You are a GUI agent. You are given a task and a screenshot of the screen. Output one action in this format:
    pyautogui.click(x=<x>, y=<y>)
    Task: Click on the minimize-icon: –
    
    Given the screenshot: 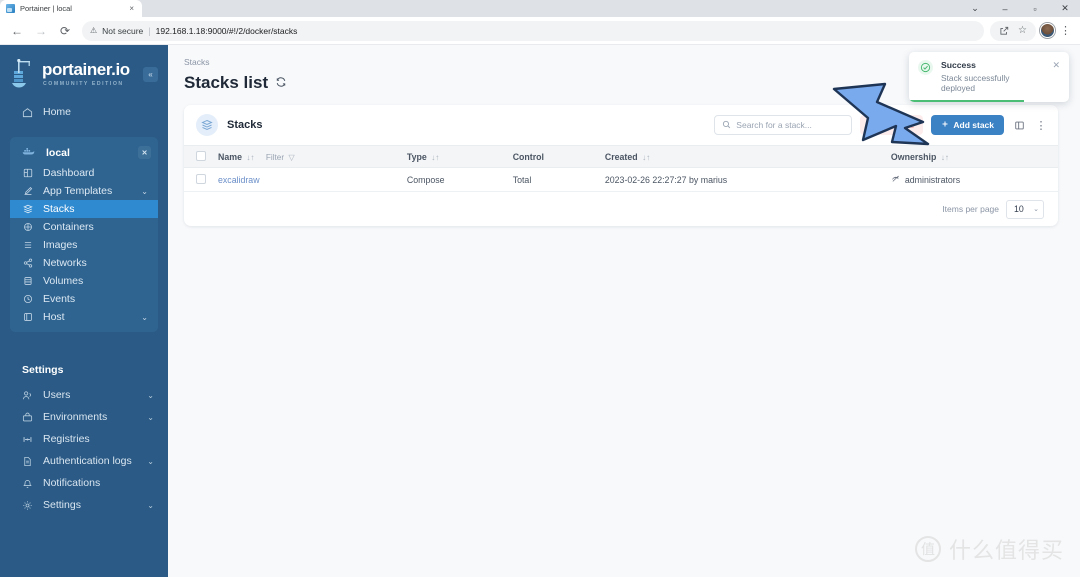 What is the action you would take?
    pyautogui.click(x=1005, y=8)
    